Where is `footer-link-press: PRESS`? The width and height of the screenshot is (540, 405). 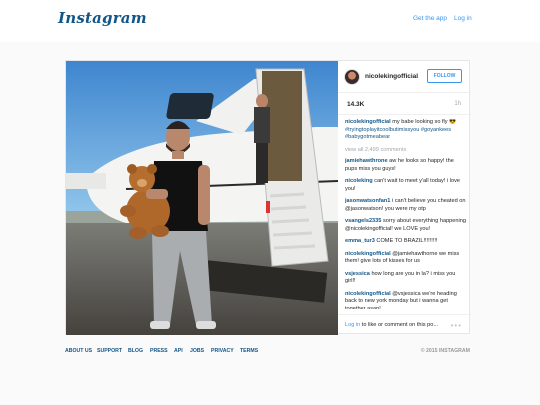 footer-link-press: PRESS is located at coordinates (159, 351).